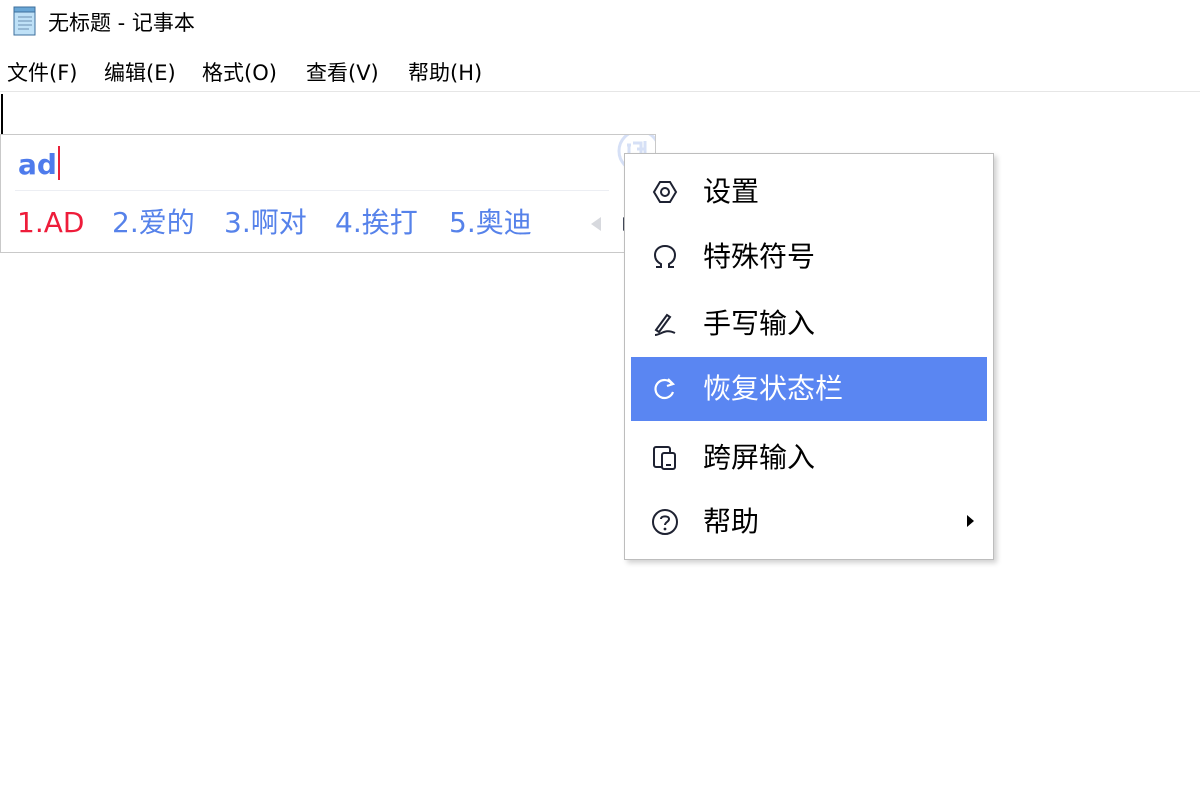 Image resolution: width=1200 pixels, height=801 pixels. I want to click on window-title: 无标题 - 记事本, so click(121, 23).